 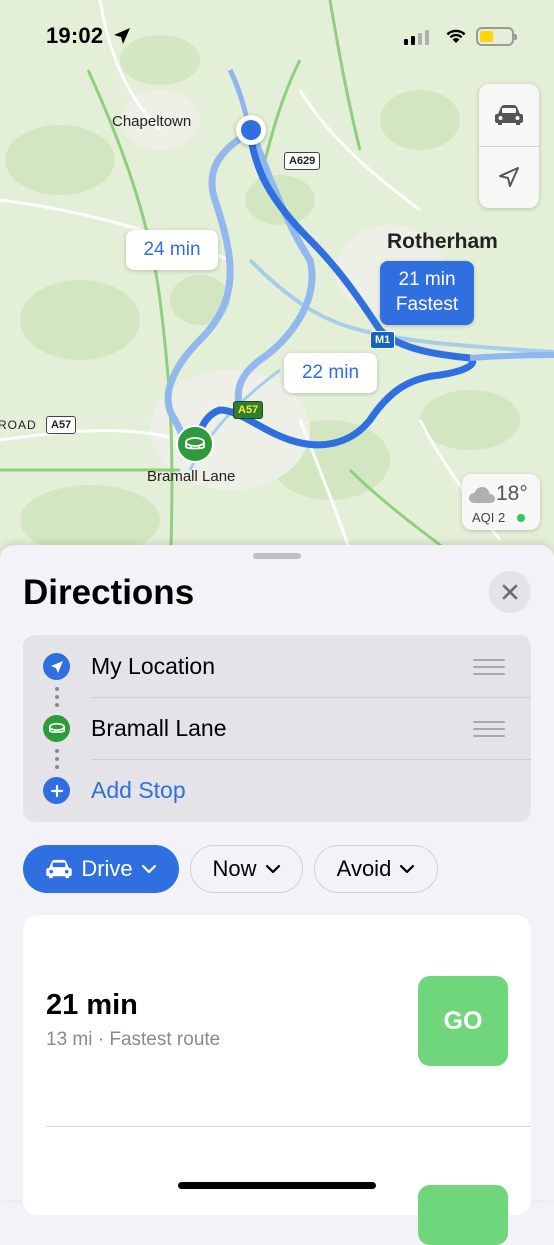 I want to click on home-indicator, so click(x=277, y=1185).